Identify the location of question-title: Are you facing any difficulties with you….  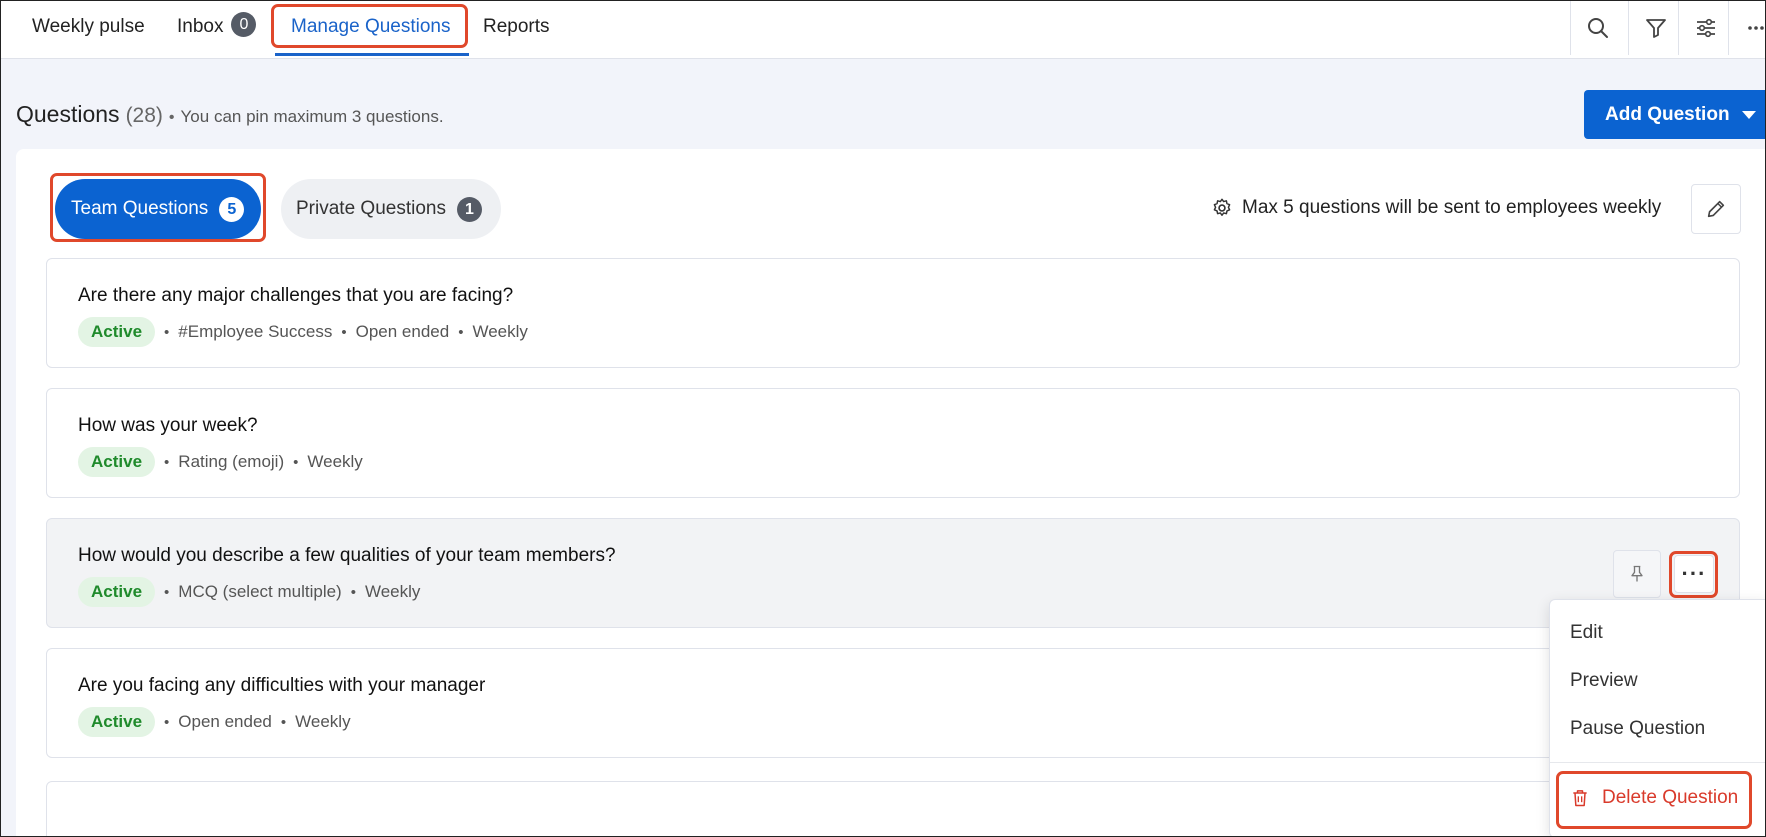
(282, 685).